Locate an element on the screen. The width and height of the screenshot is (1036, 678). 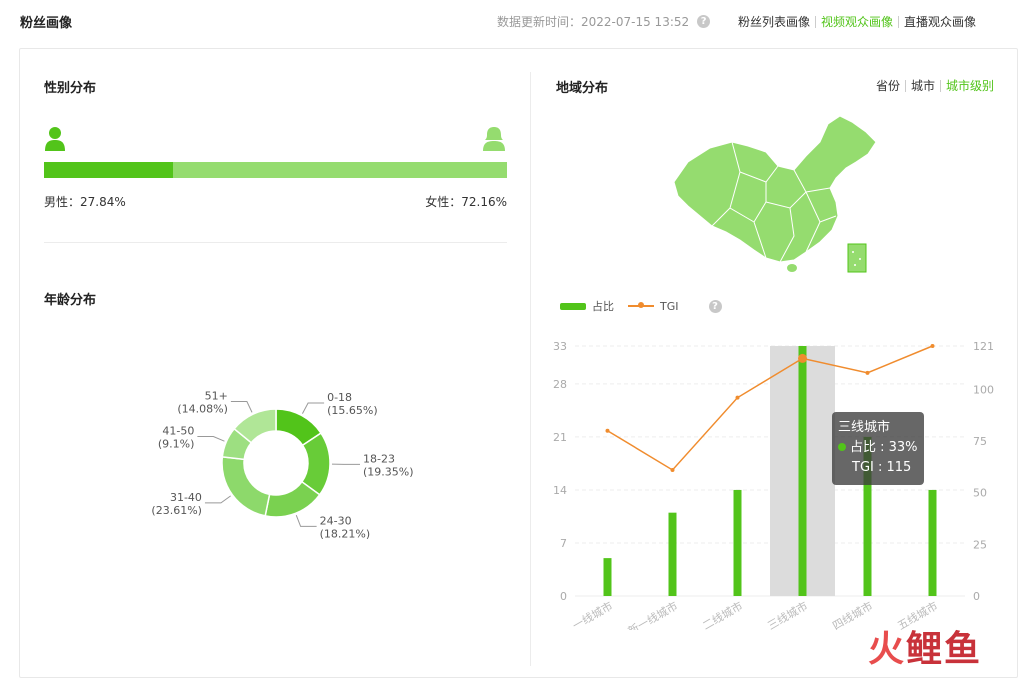
y-right-tick-label: 25 is located at coordinates (980, 544).